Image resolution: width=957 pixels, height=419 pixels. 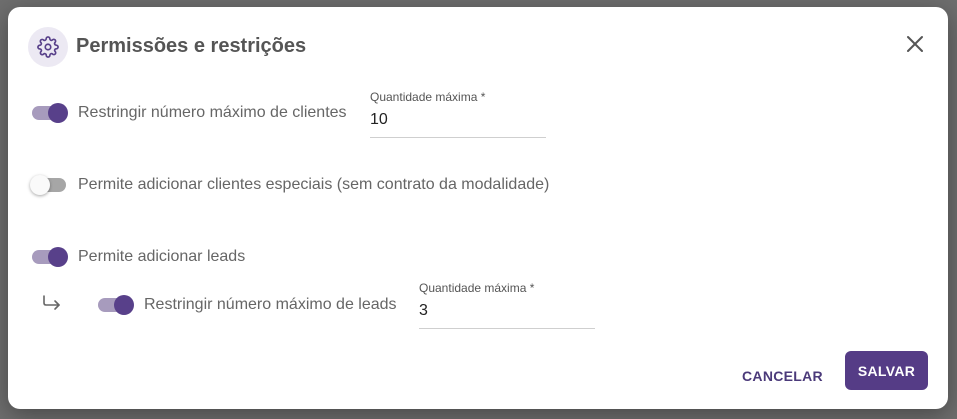 What do you see at coordinates (428, 97) in the screenshot?
I see `max-clients-field-label: Quantidade máxima *` at bounding box center [428, 97].